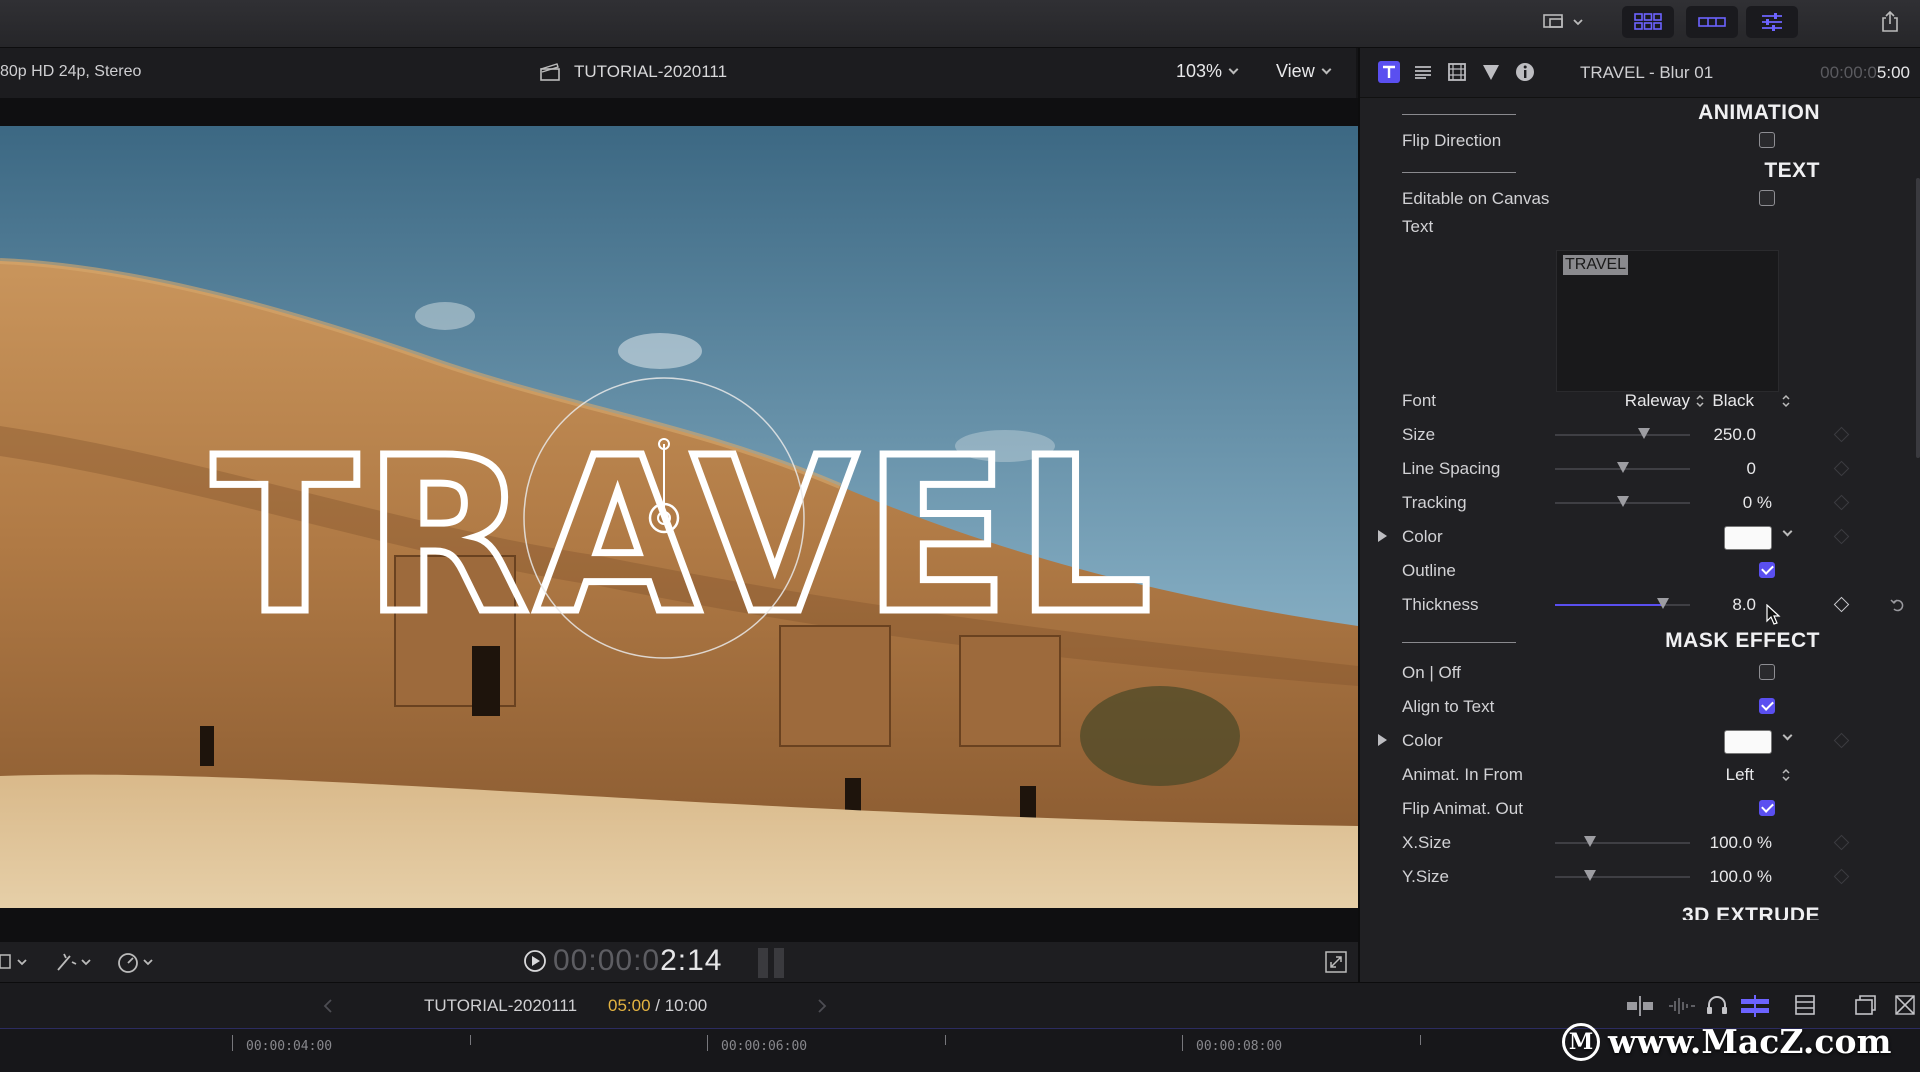 Image resolution: width=1920 pixels, height=1072 pixels. What do you see at coordinates (1731, 877) in the screenshot?
I see `ysize-value: 100.0 %` at bounding box center [1731, 877].